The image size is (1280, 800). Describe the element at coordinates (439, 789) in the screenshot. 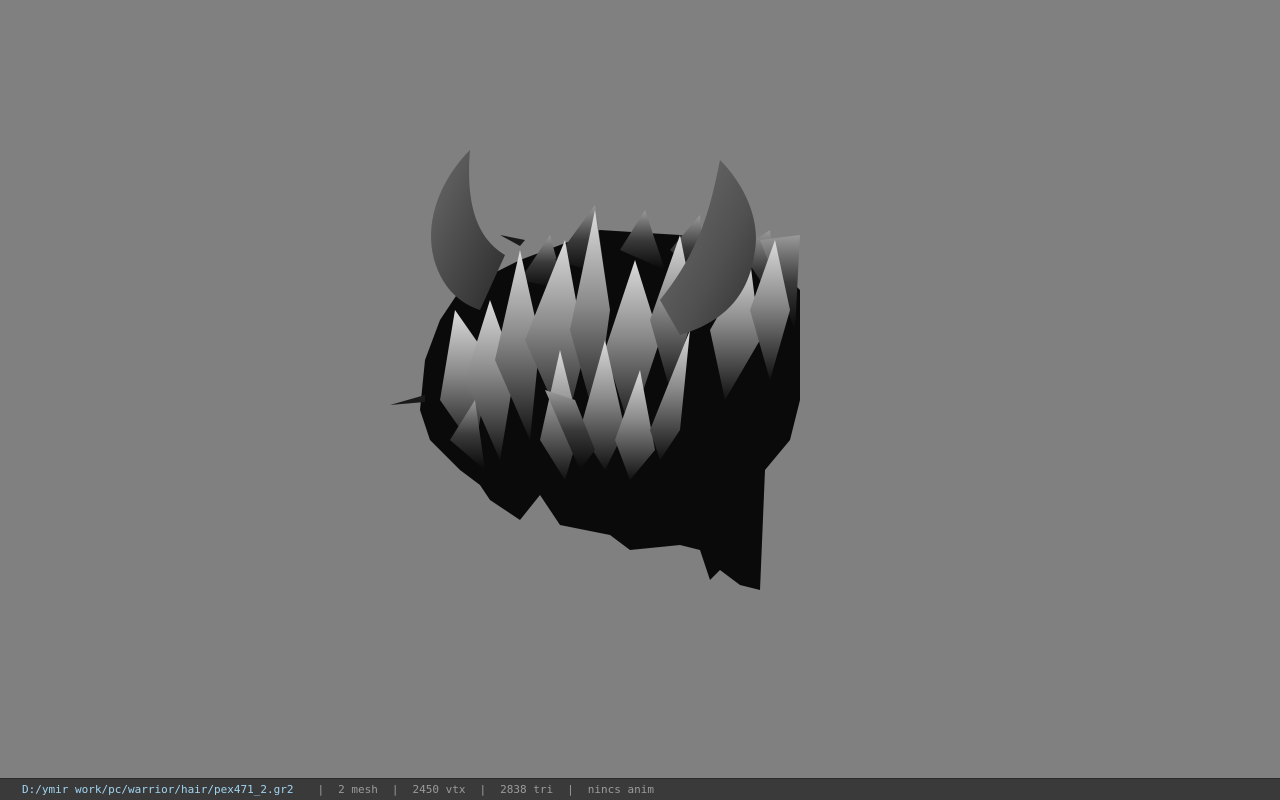

I see `vertex-count: 2450 vtx` at that location.